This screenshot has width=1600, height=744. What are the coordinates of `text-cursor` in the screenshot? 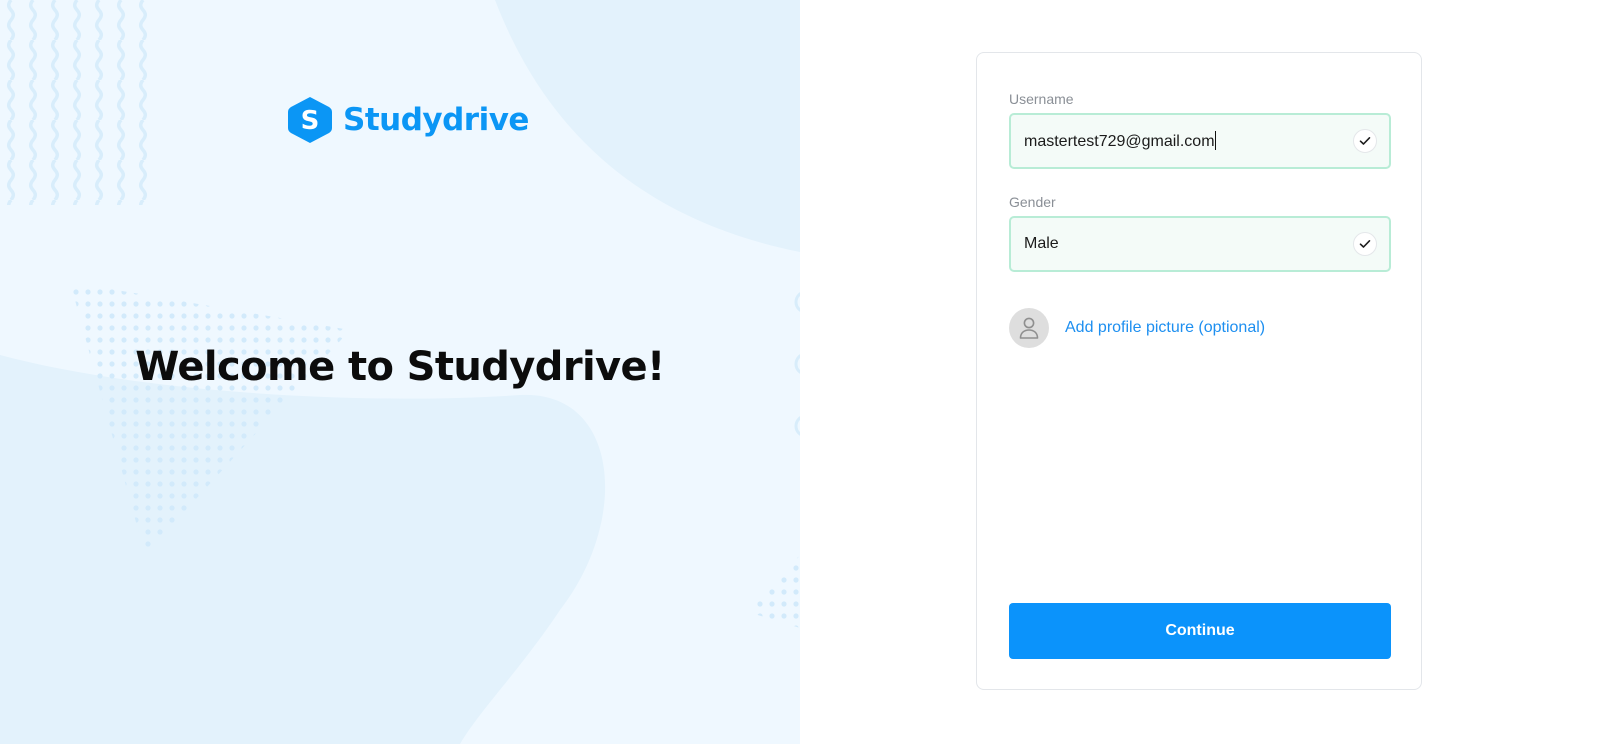 It's located at (1215, 140).